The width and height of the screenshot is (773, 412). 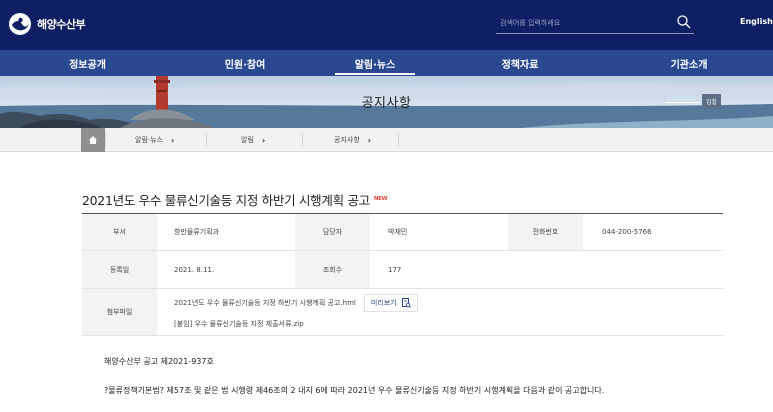 I want to click on nav-item-info-disclosure: 정보공개, so click(x=87, y=63).